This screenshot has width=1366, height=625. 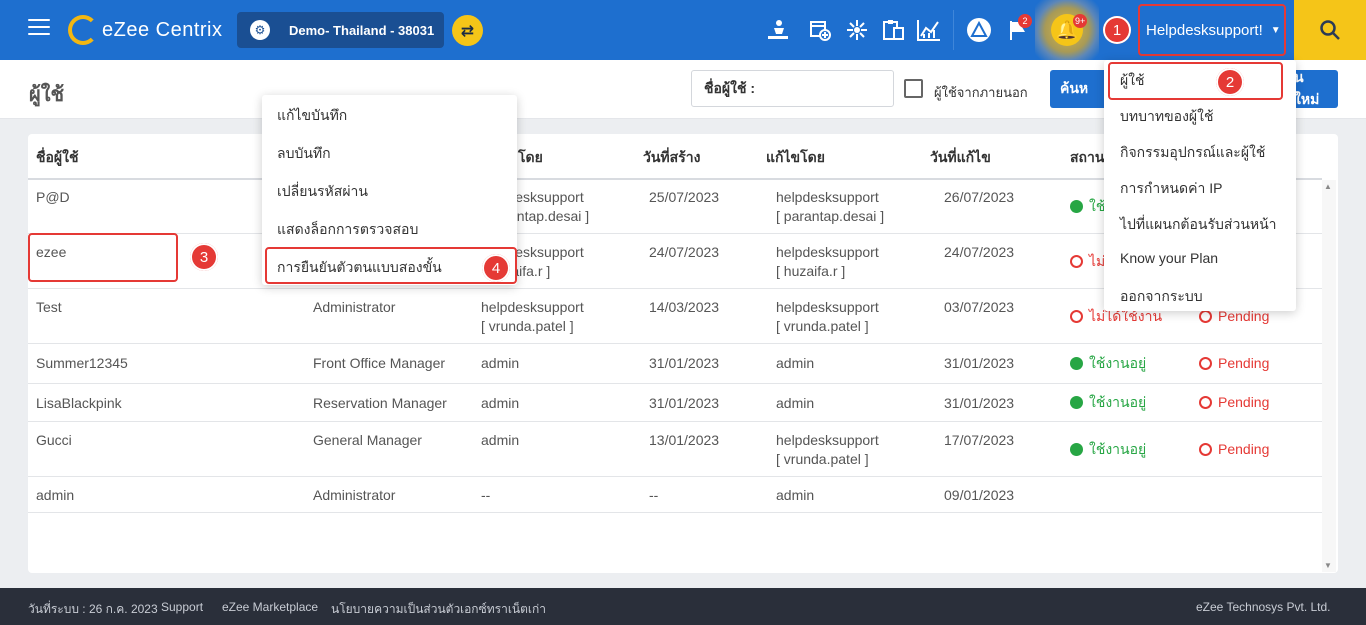 What do you see at coordinates (979, 197) in the screenshot?
I see `cell-modified: 26/07/2023` at bounding box center [979, 197].